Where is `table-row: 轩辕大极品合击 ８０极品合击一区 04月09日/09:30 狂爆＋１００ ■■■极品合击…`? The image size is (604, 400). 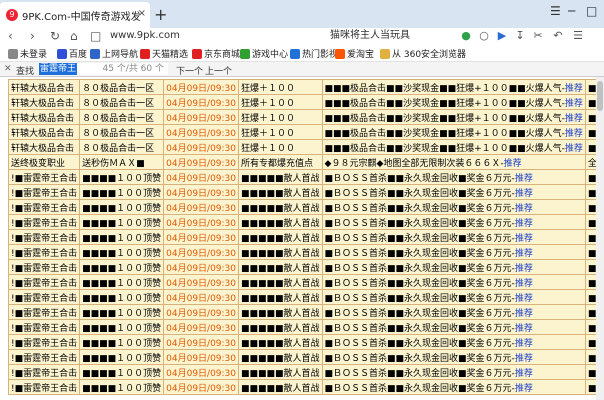
table-row: 轩辕大极品合击 ８０极品合击一区 04月09日/09:30 狂爆＋１００ ■■■极品合击… is located at coordinates (305, 102).